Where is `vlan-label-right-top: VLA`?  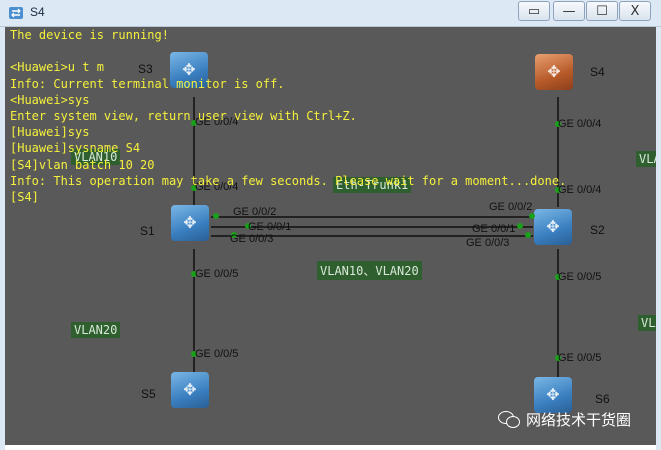 vlan-label-right-top: VLA is located at coordinates (646, 159).